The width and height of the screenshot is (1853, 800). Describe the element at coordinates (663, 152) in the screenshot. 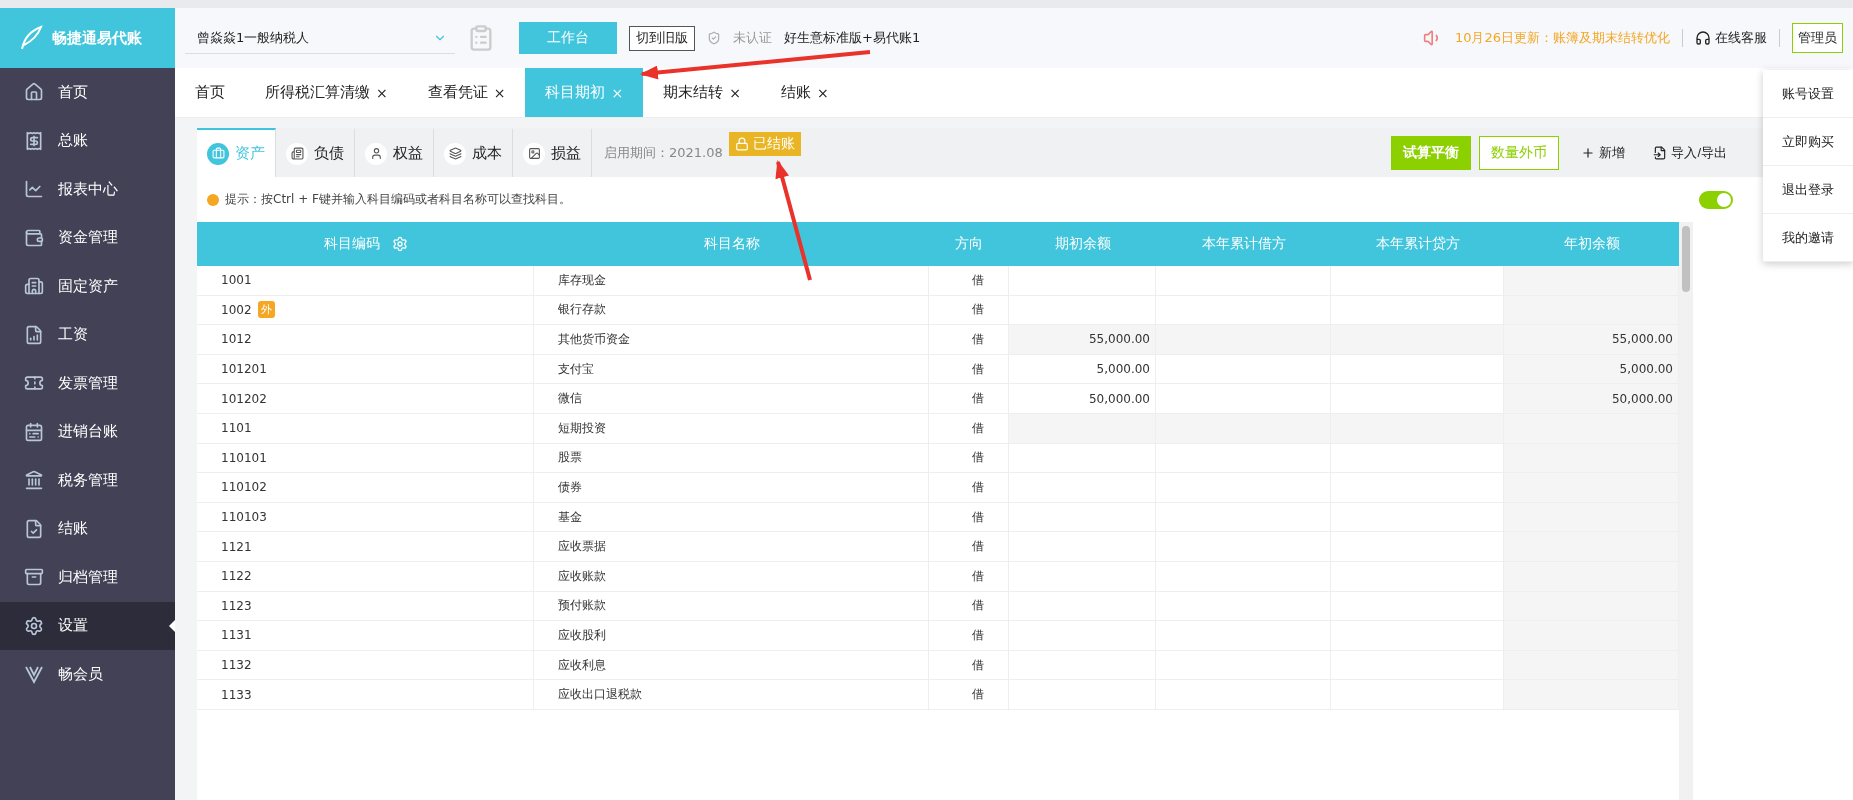

I see `start-period: 启用期间：2021.08` at that location.